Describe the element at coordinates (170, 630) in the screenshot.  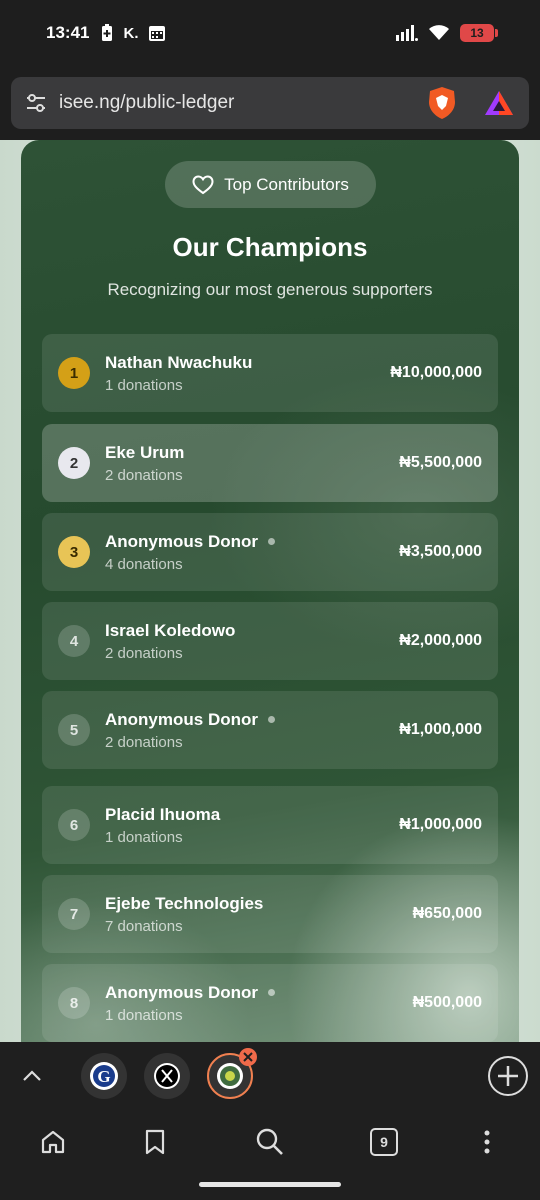
I see `donor-name: Israel Koledowo` at that location.